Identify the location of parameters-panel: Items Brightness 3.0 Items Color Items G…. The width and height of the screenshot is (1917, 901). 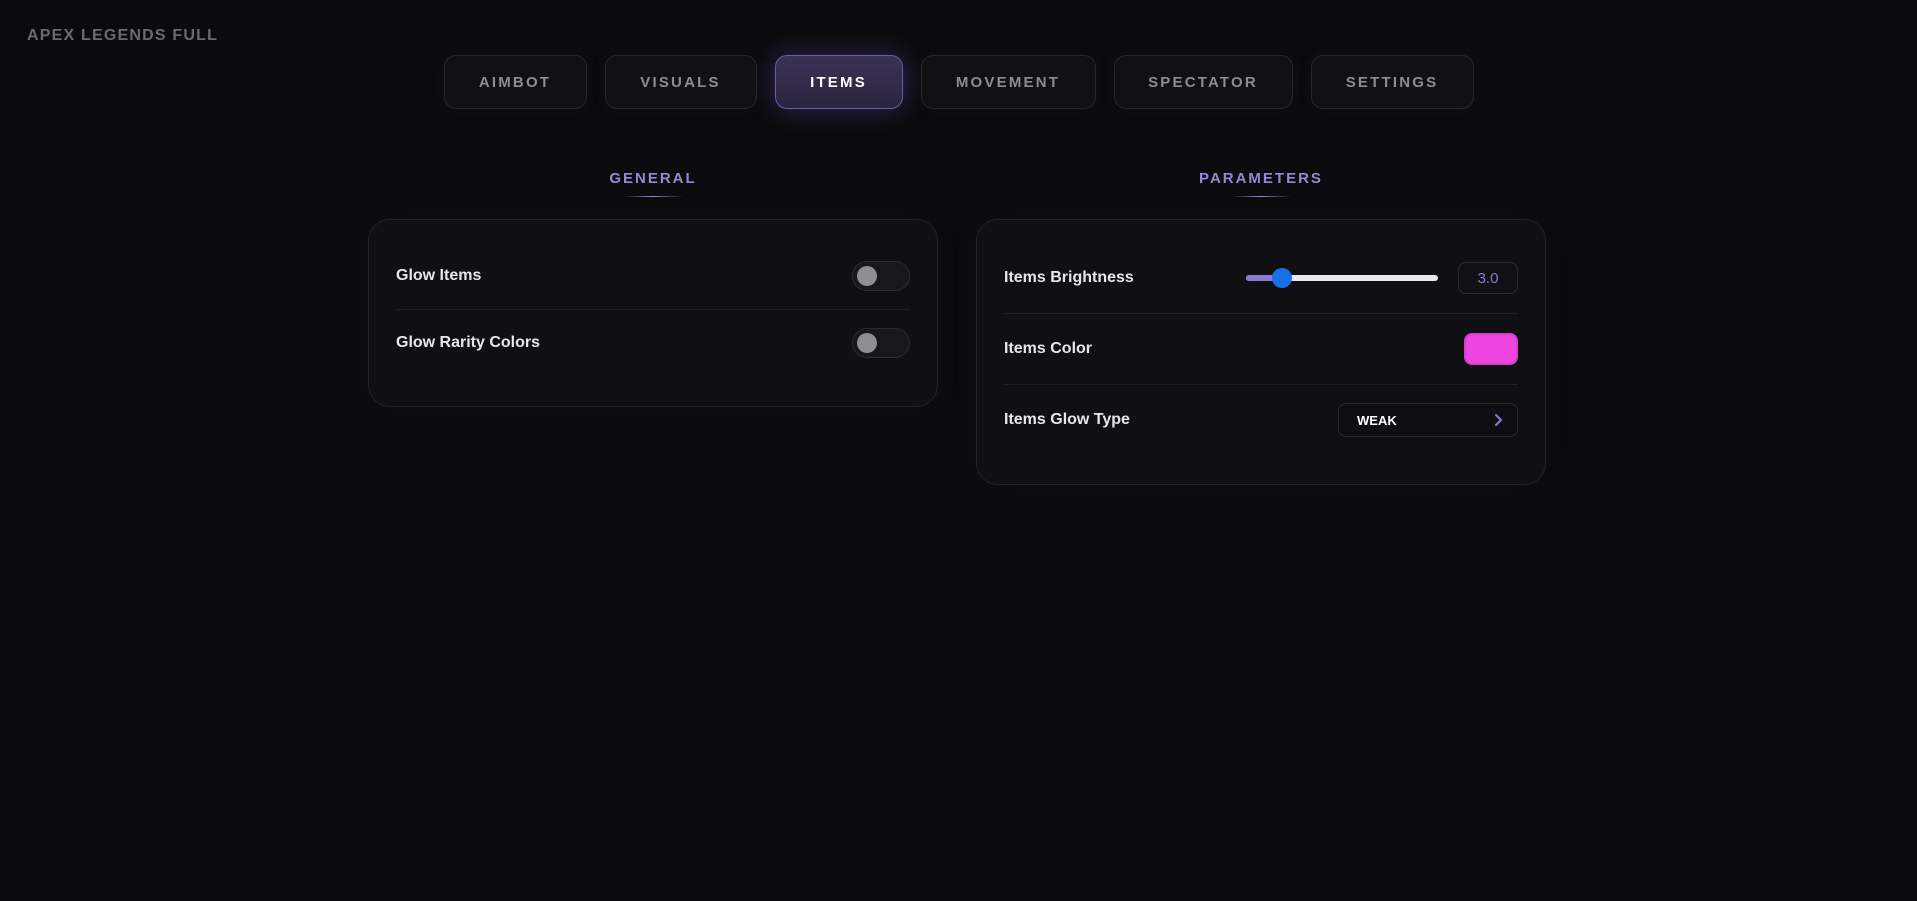
(1261, 352).